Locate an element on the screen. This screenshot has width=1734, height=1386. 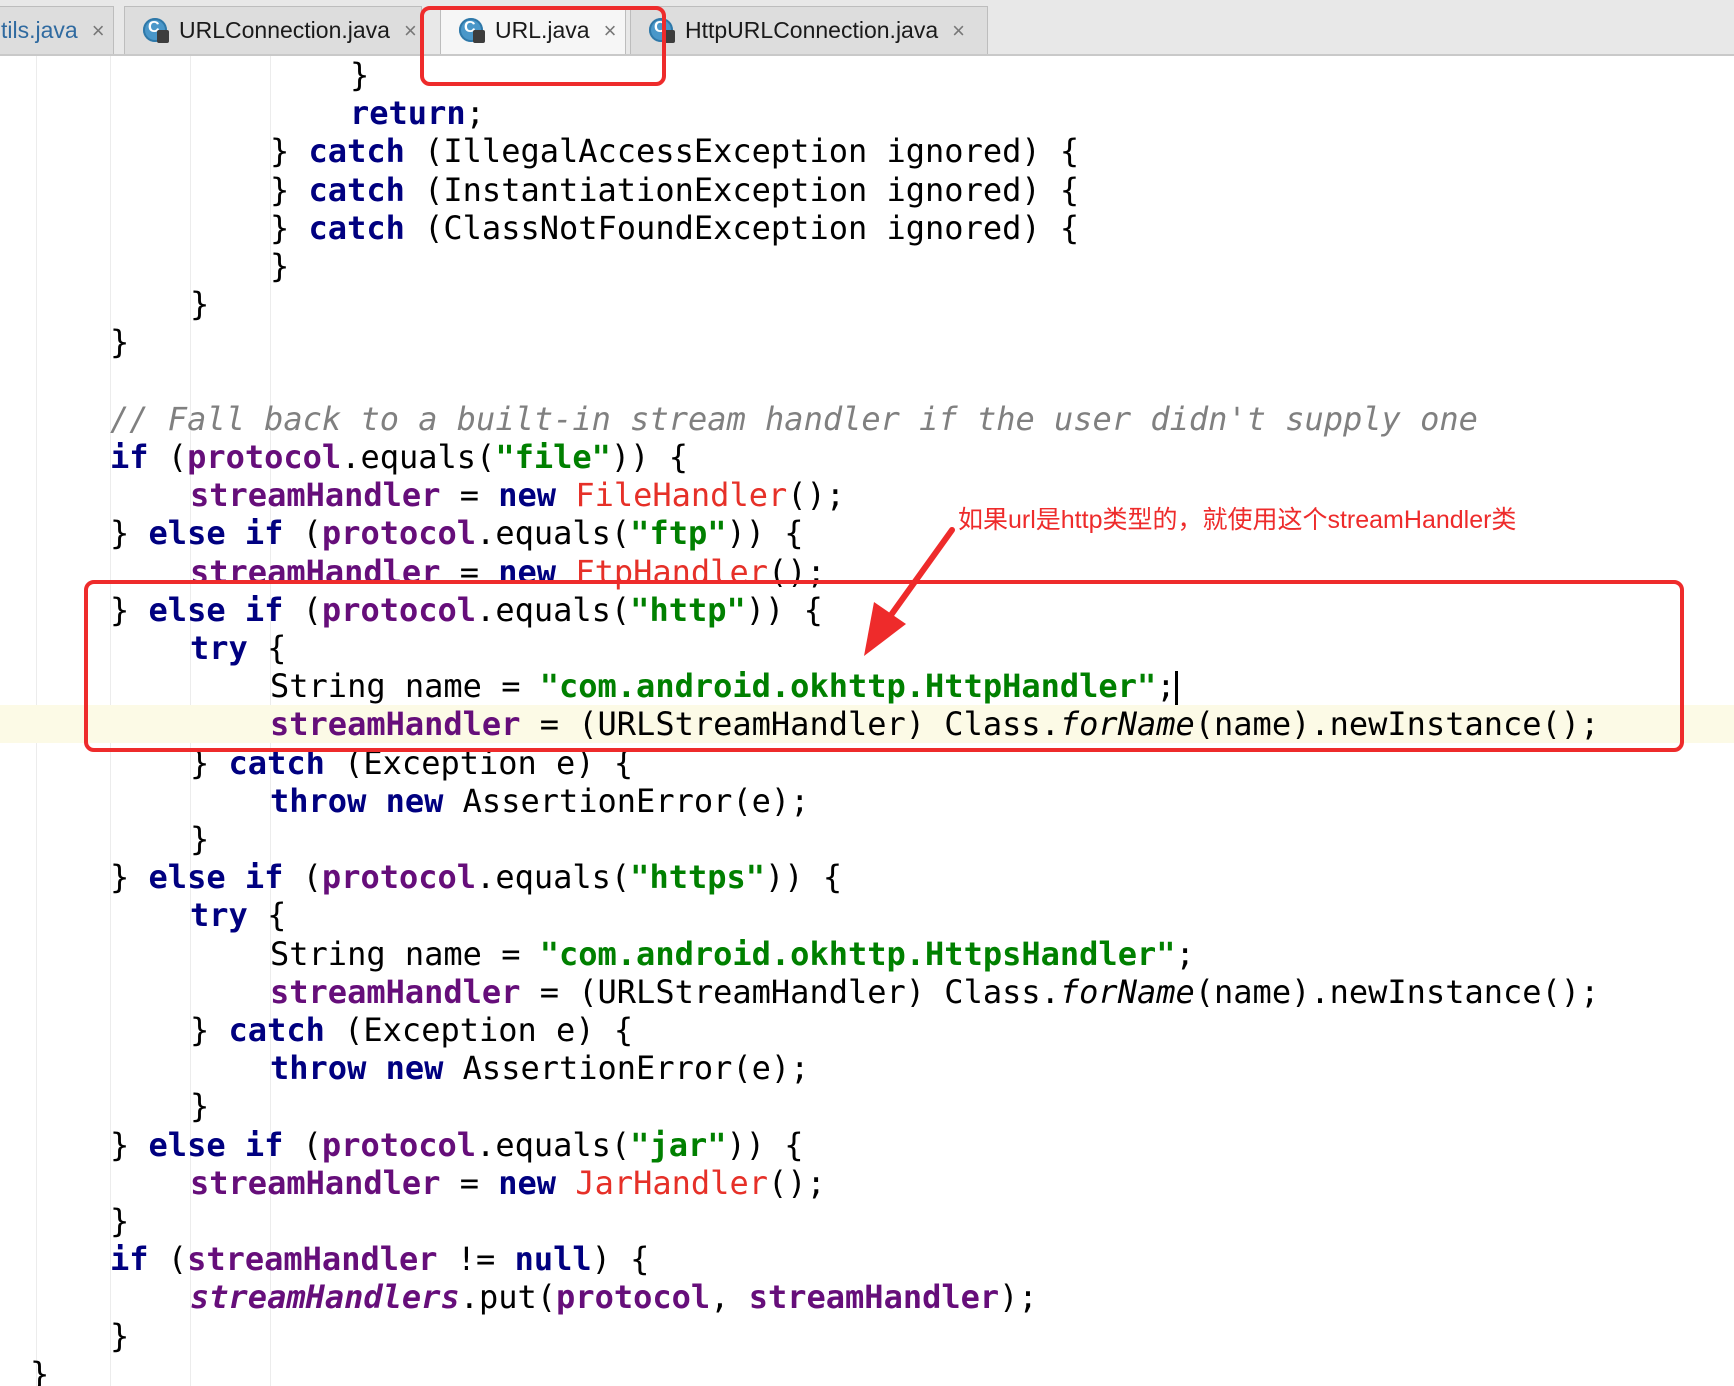
code-line: streamHandler = new JarHandler(); is located at coordinates (508, 1183).